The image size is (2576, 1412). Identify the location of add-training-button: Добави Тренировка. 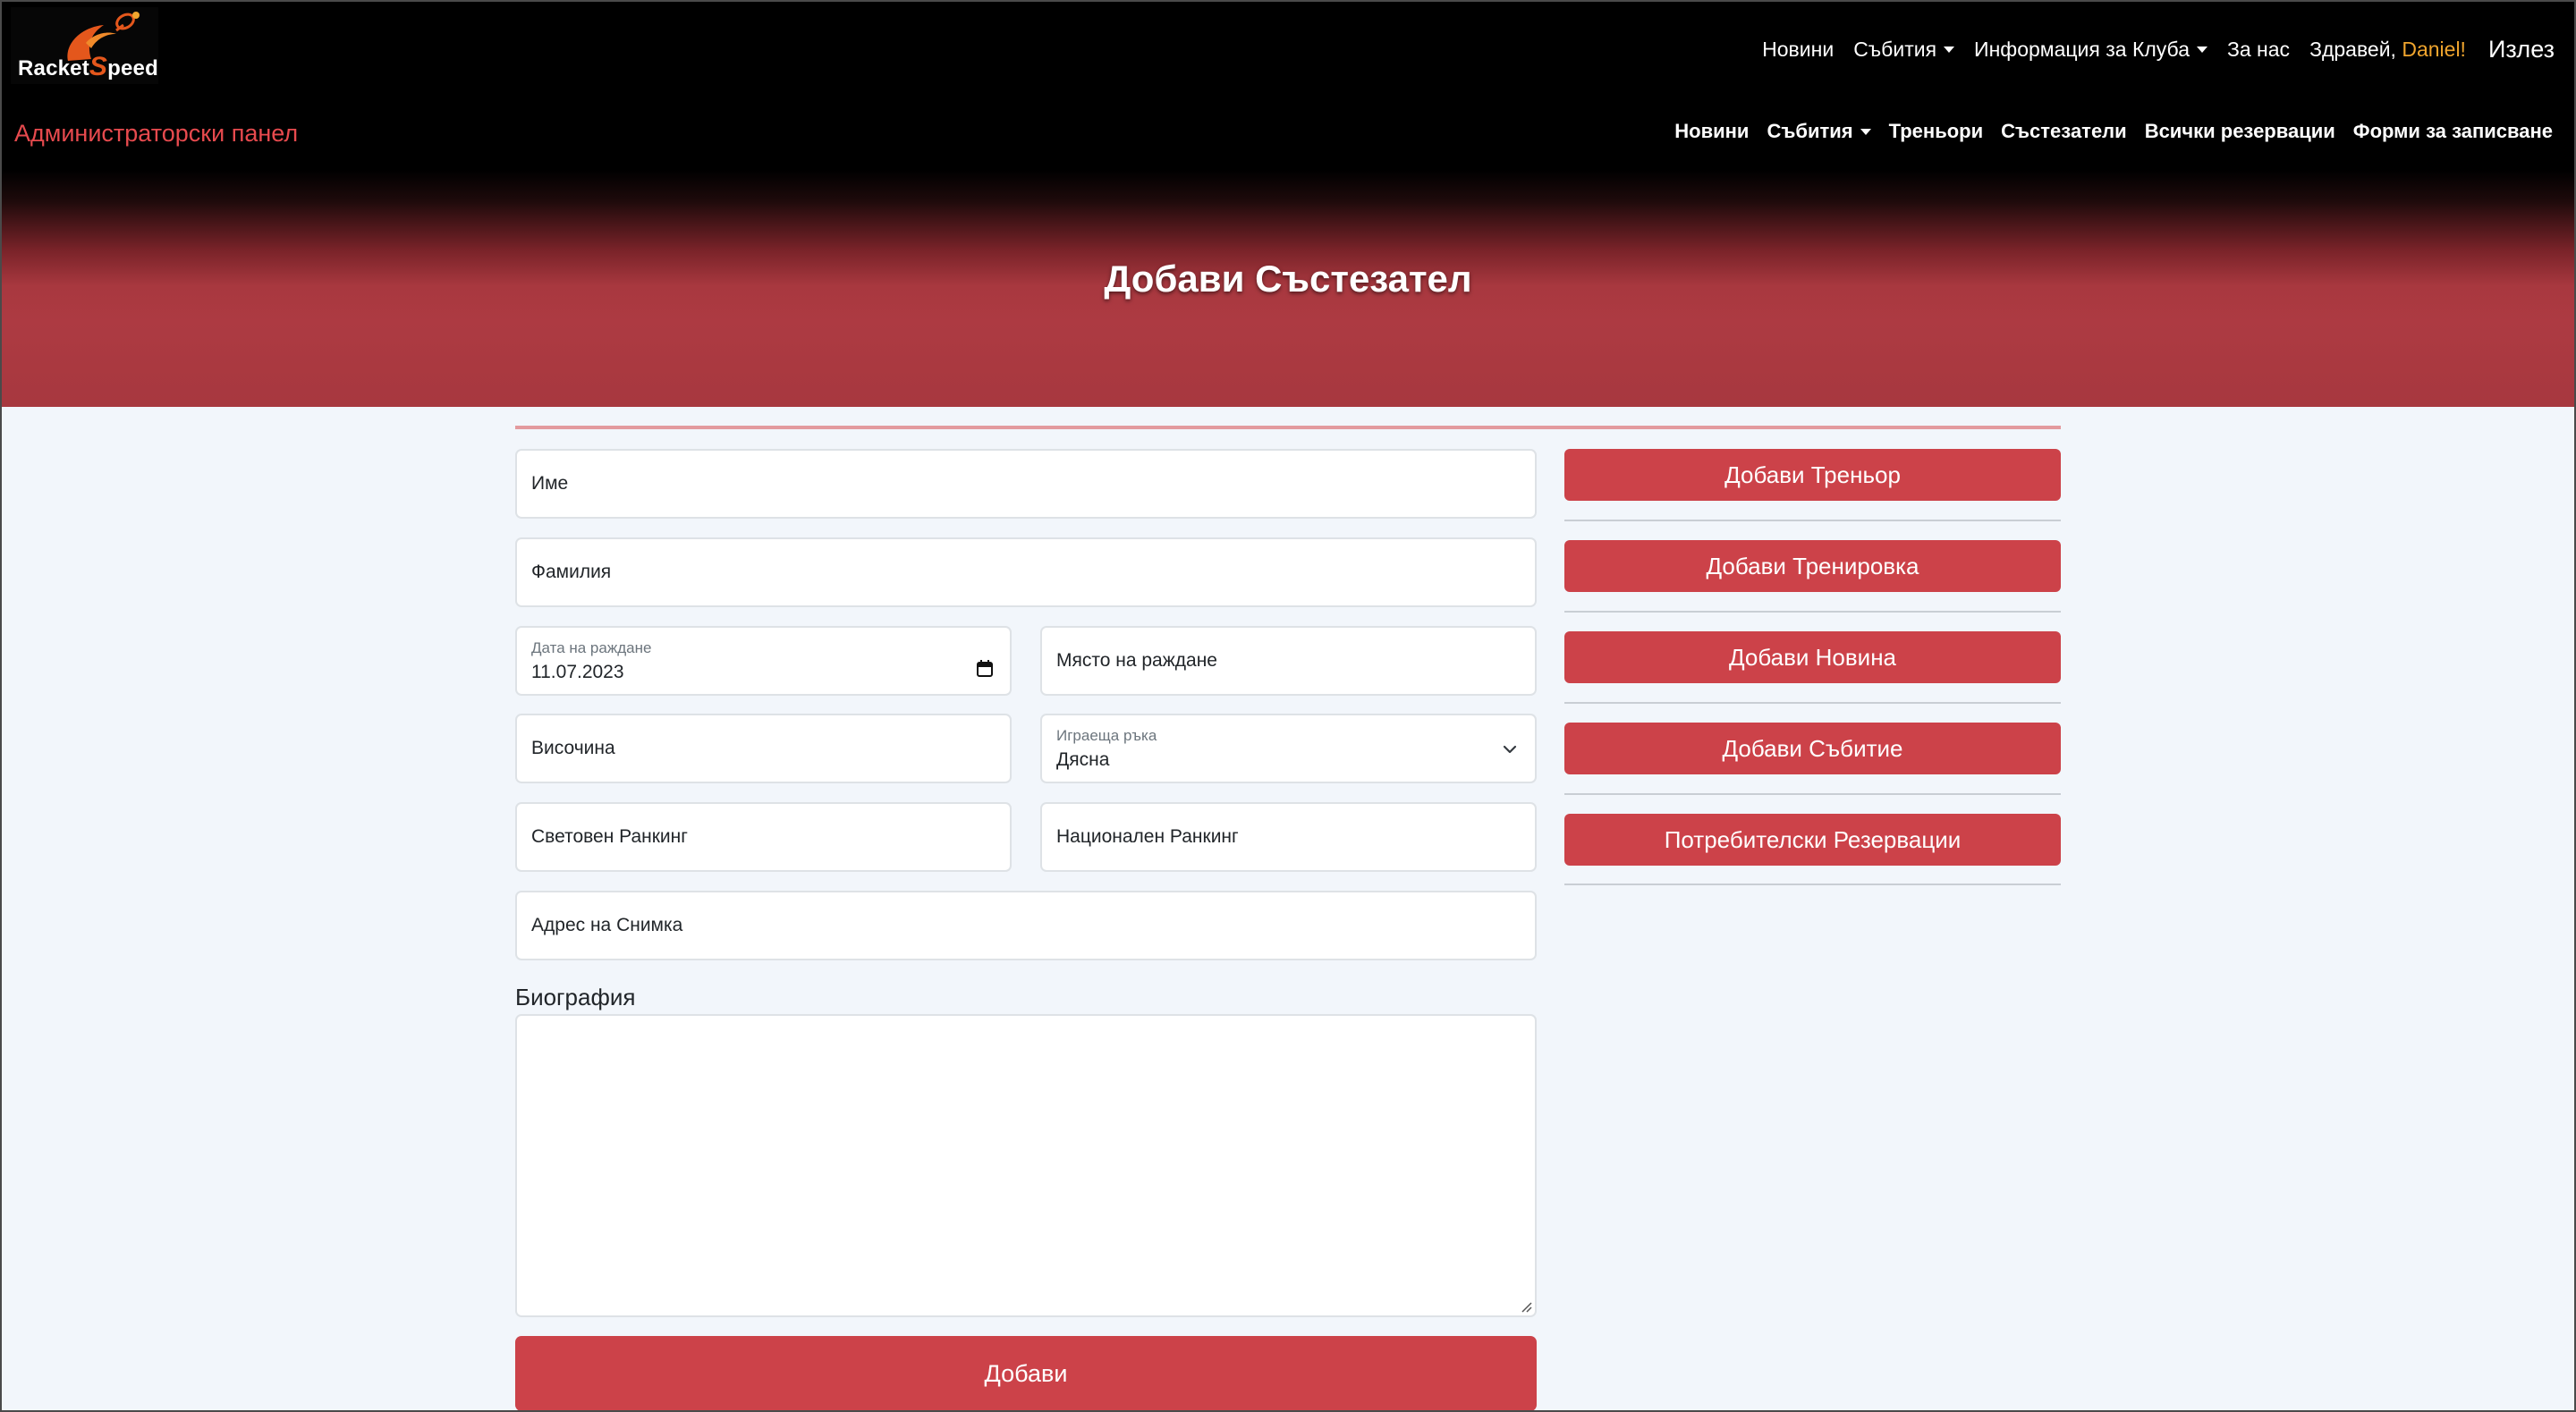
(1812, 566).